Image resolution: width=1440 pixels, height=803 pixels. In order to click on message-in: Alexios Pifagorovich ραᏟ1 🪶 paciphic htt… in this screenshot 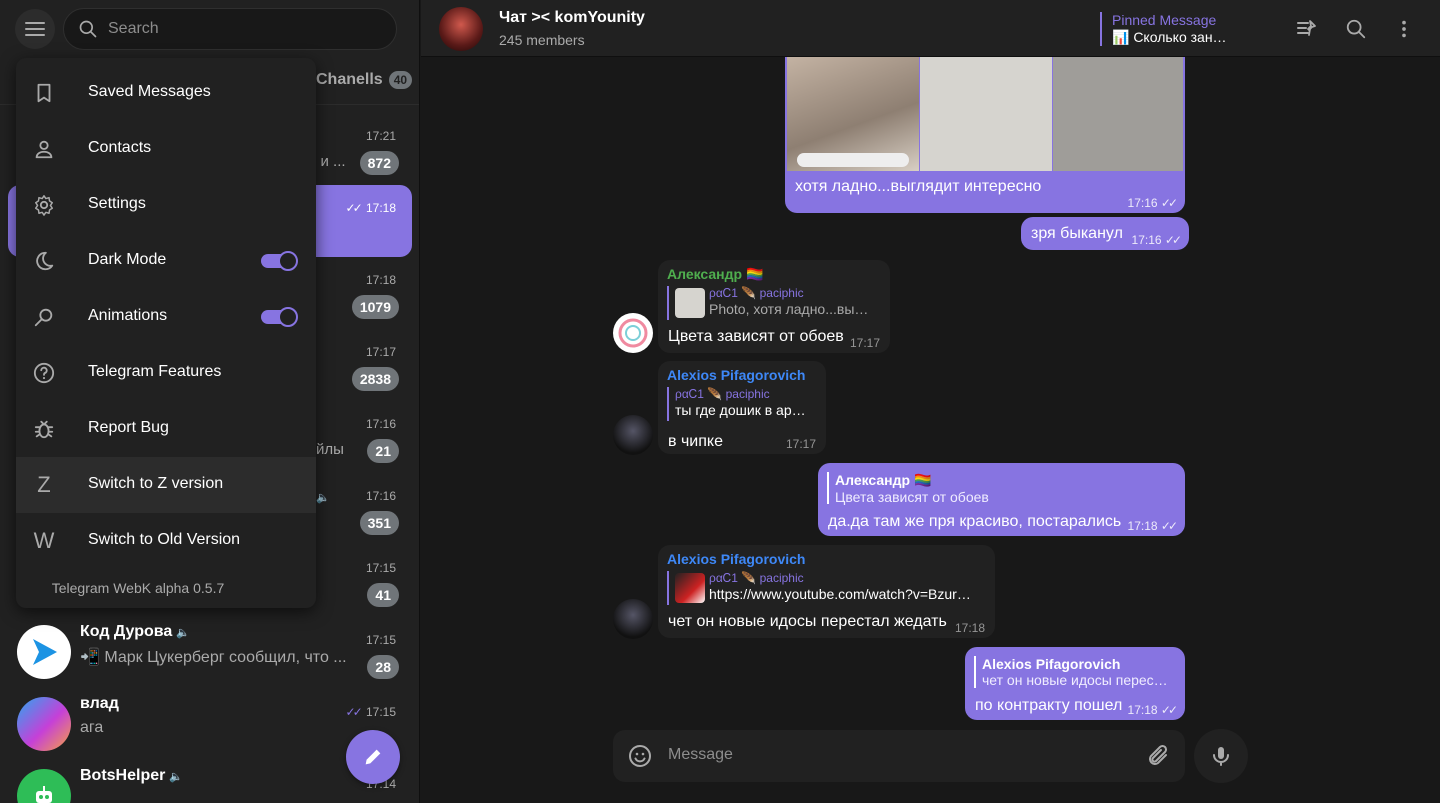, I will do `click(826, 591)`.